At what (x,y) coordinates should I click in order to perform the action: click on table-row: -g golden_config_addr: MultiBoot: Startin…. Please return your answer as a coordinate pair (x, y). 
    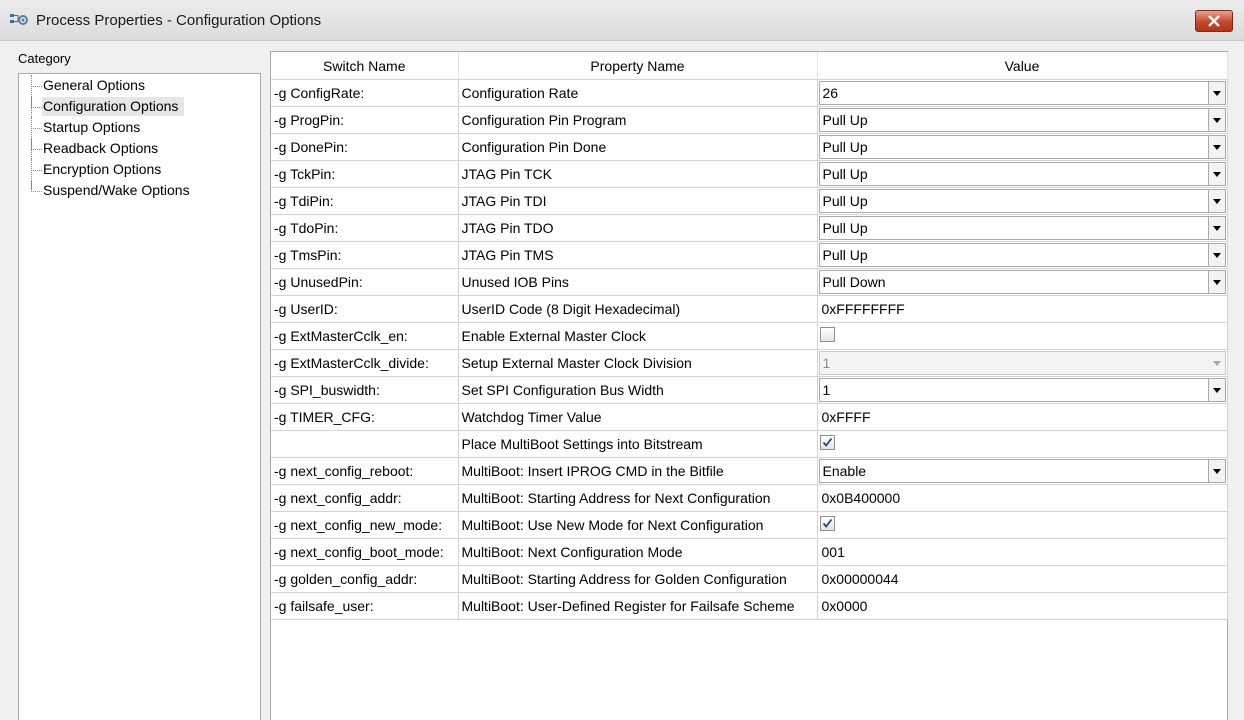
    Looking at the image, I should click on (749, 579).